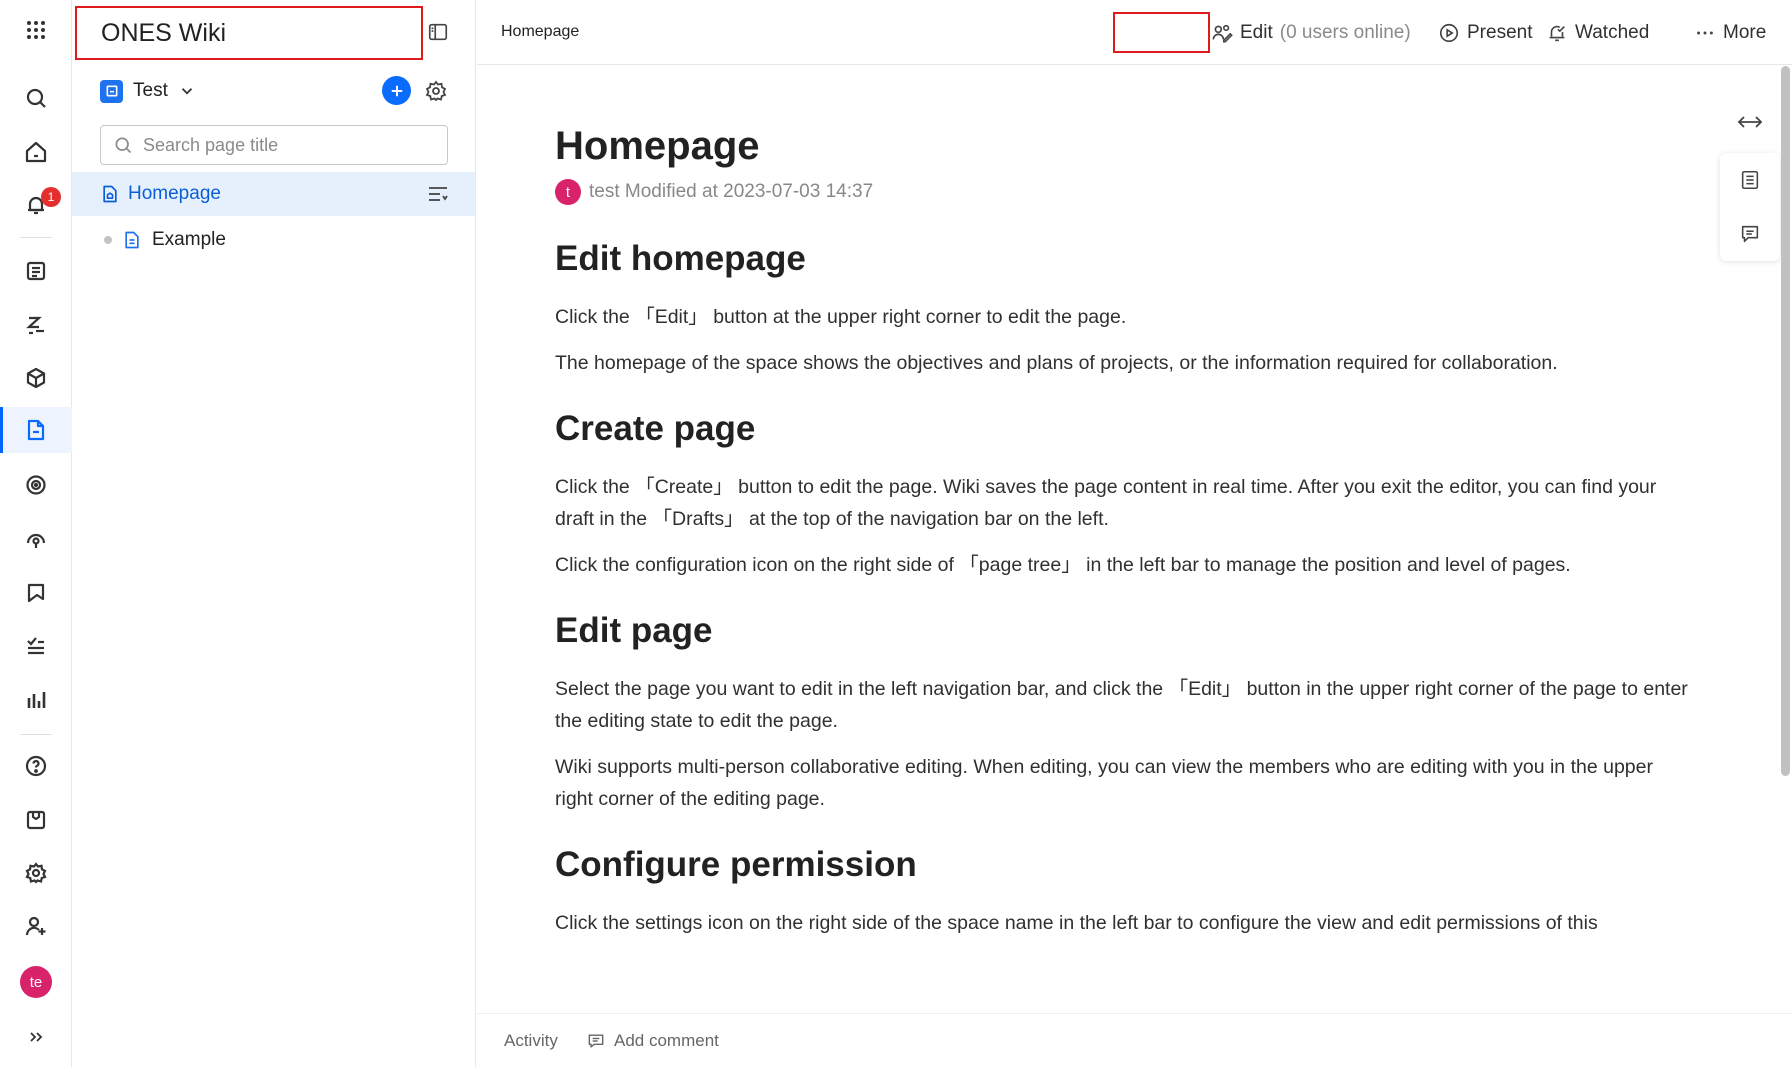 The height and width of the screenshot is (1067, 1792). What do you see at coordinates (438, 32) in the screenshot?
I see `collapse-sidebar-icon` at bounding box center [438, 32].